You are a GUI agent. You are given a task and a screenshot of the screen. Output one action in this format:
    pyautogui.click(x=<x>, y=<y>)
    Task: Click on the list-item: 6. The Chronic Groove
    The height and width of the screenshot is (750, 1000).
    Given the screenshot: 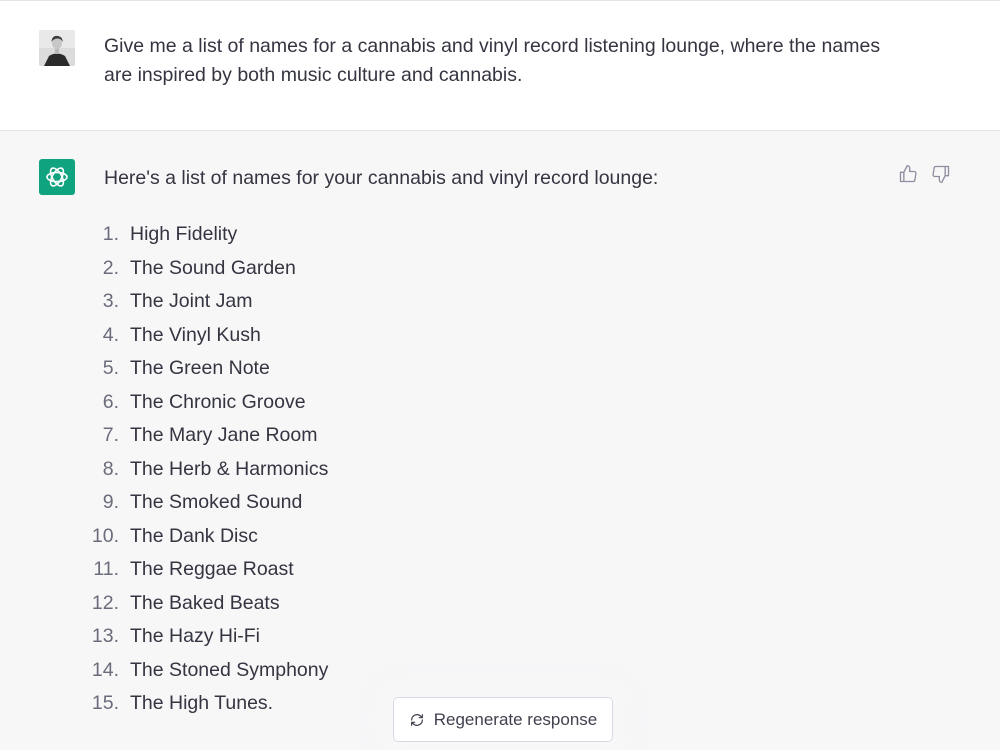 What is the action you would take?
    pyautogui.click(x=204, y=403)
    